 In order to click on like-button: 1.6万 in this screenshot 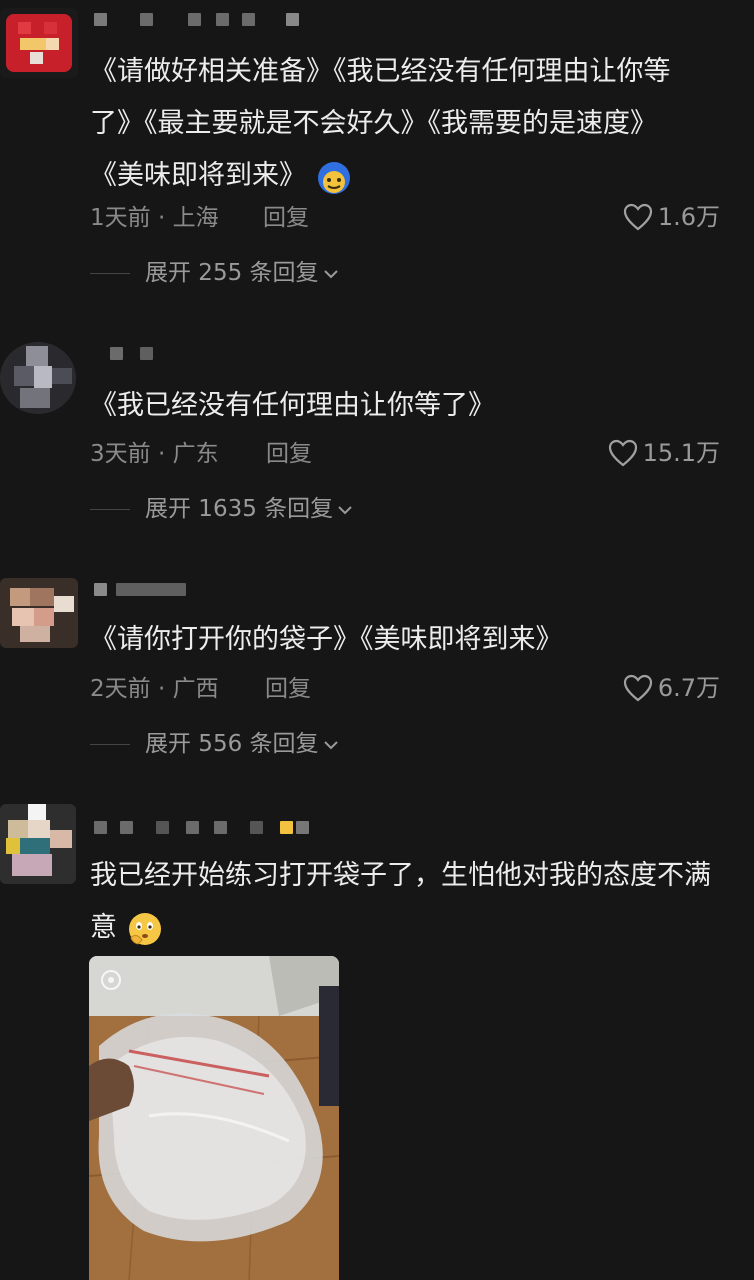, I will do `click(671, 217)`.